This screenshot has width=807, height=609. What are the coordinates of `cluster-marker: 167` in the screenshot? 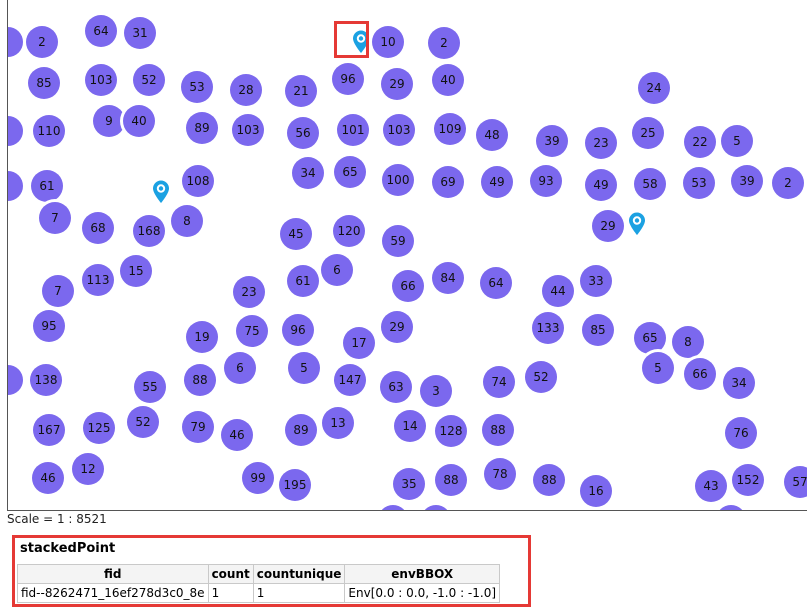 It's located at (49, 430).